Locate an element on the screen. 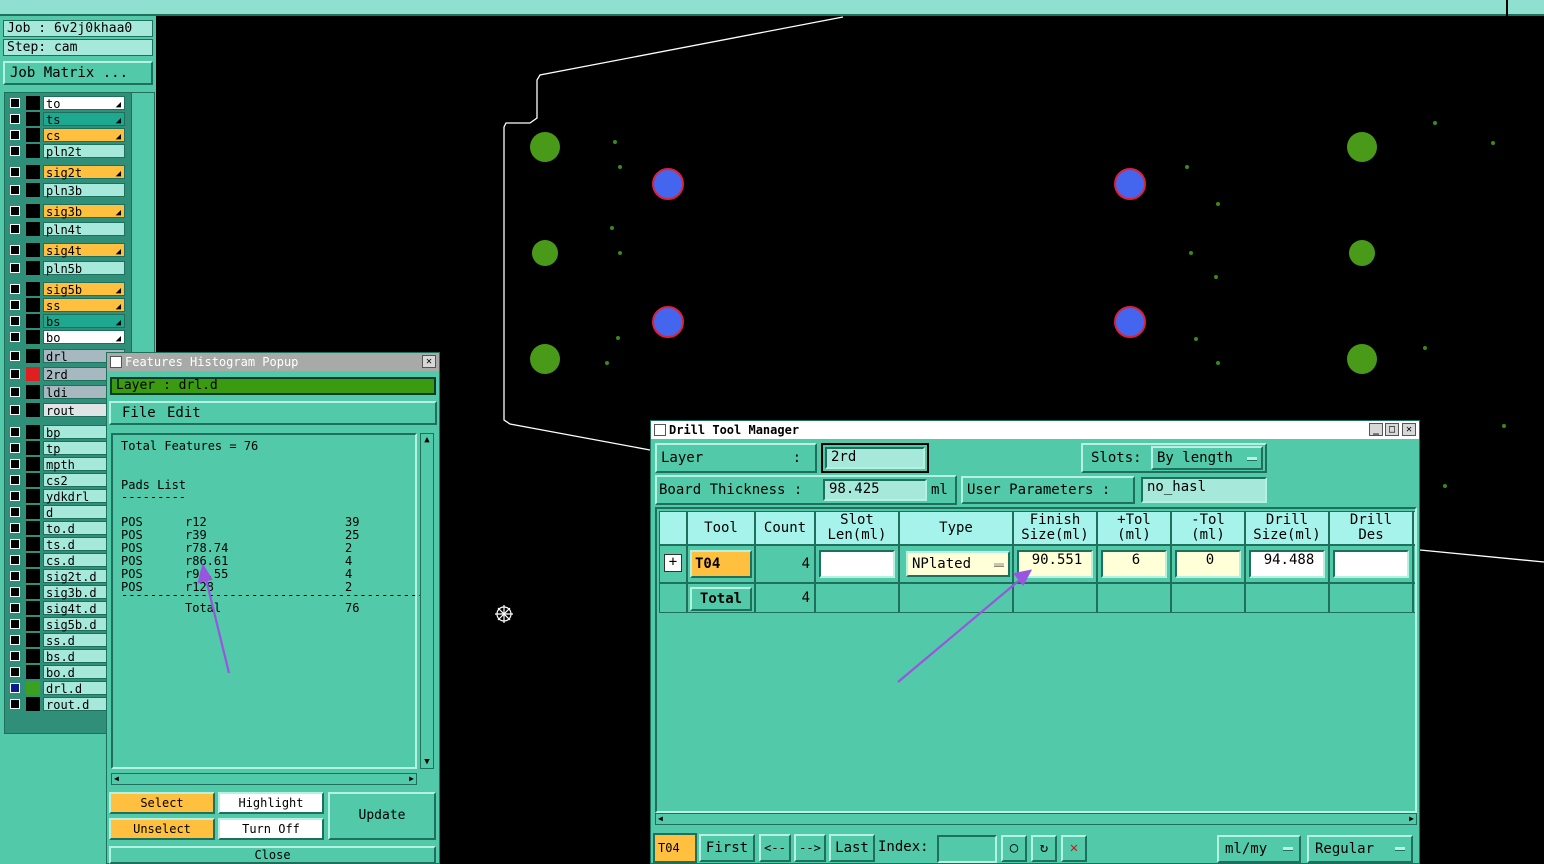  column-header: Drill Size(ml) is located at coordinates (1287, 528).